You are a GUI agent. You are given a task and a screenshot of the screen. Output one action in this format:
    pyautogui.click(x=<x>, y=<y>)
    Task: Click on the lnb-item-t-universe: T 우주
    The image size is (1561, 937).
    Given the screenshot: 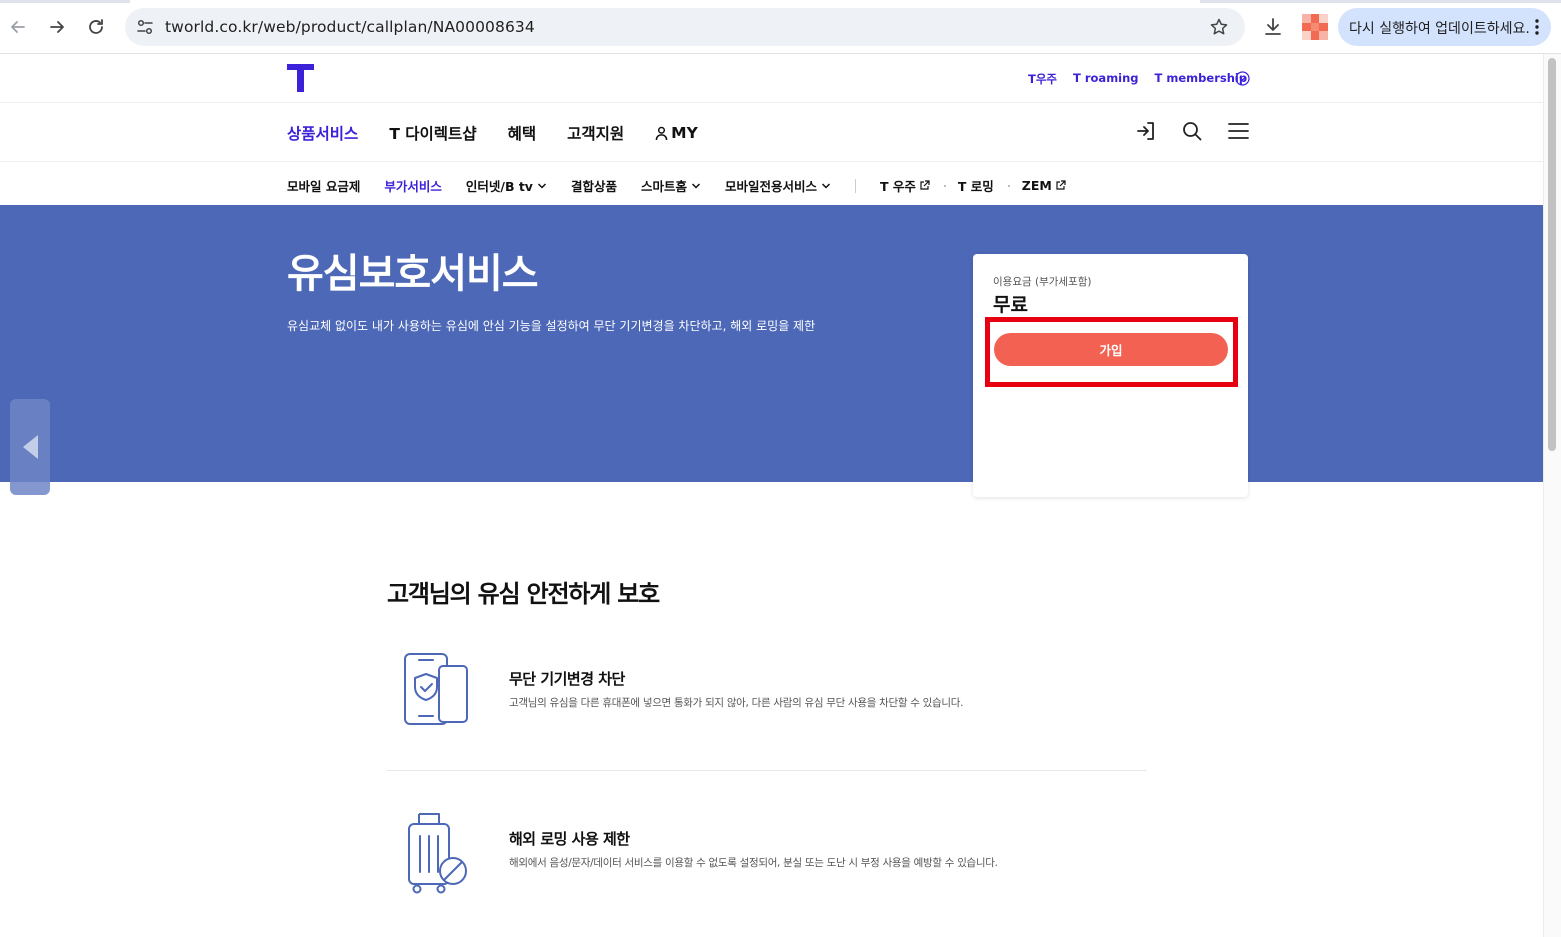 What is the action you would take?
    pyautogui.click(x=905, y=185)
    